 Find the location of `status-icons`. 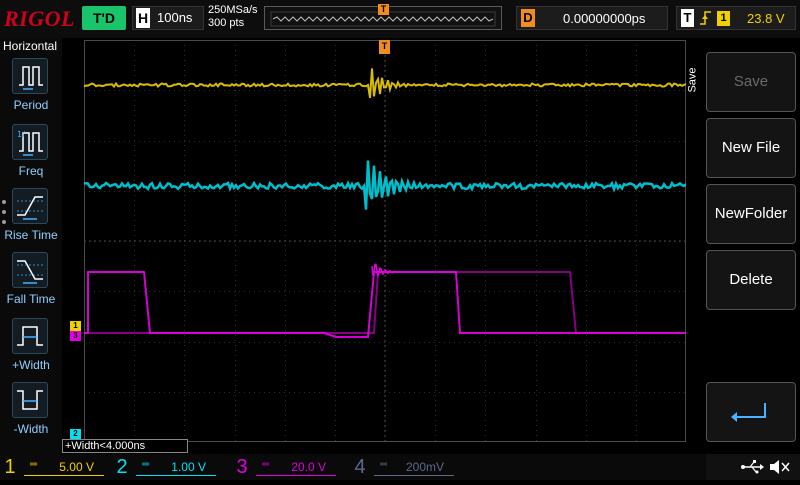

status-icons is located at coordinates (753, 467).